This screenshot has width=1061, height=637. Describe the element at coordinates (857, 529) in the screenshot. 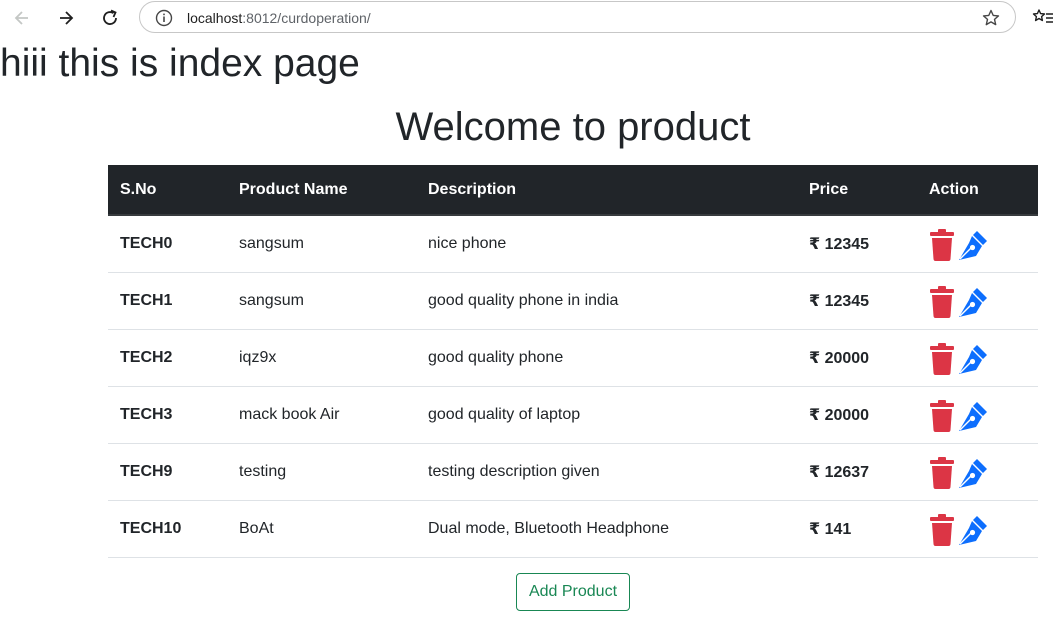

I see `cell-price: ₹ 141` at that location.